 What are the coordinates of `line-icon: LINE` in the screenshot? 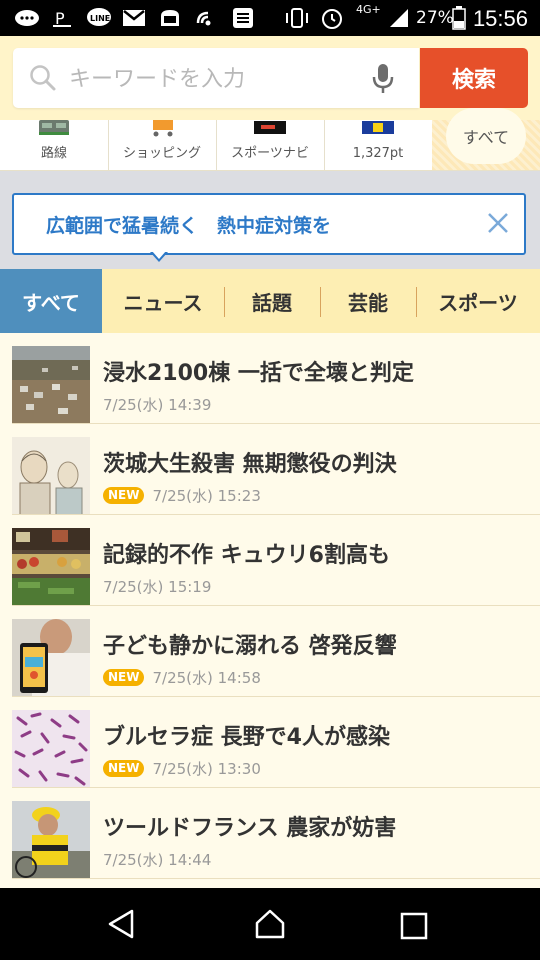 It's located at (99, 18).